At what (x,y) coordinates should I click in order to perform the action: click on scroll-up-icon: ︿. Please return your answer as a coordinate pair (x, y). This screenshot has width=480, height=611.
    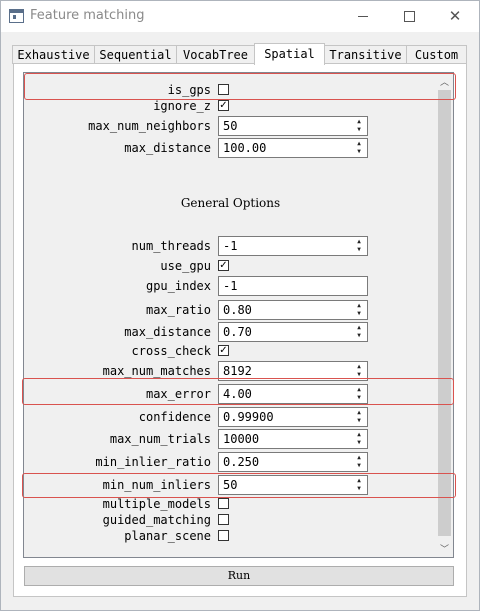
    Looking at the image, I should click on (444, 81).